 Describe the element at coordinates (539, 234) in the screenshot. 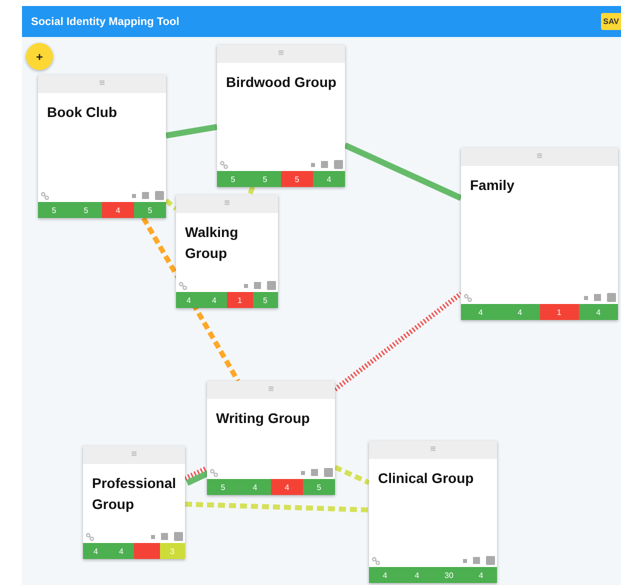

I see `group-card: ≡ Family 4 4 1 4` at that location.